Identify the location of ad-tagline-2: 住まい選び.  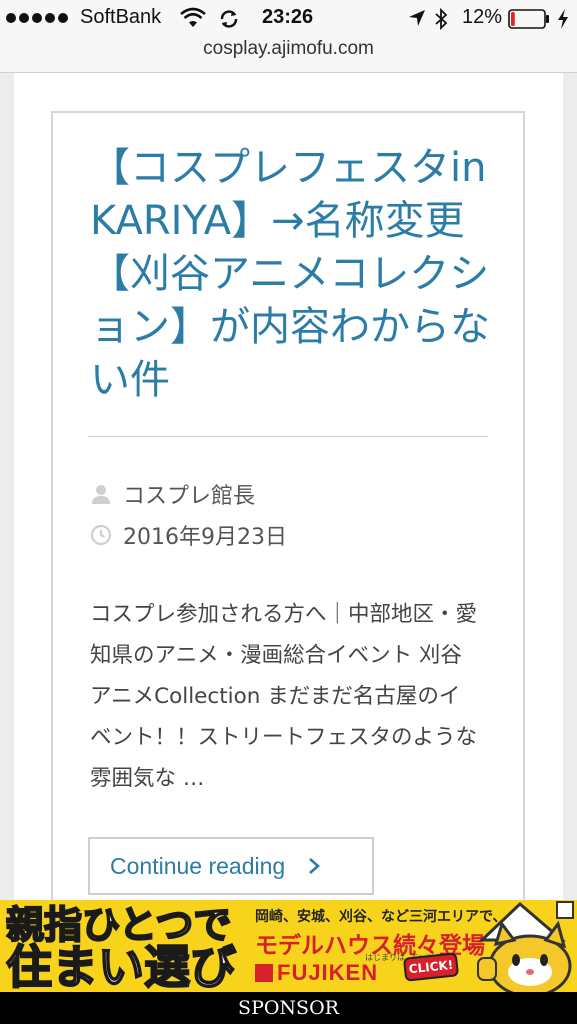
(121, 966).